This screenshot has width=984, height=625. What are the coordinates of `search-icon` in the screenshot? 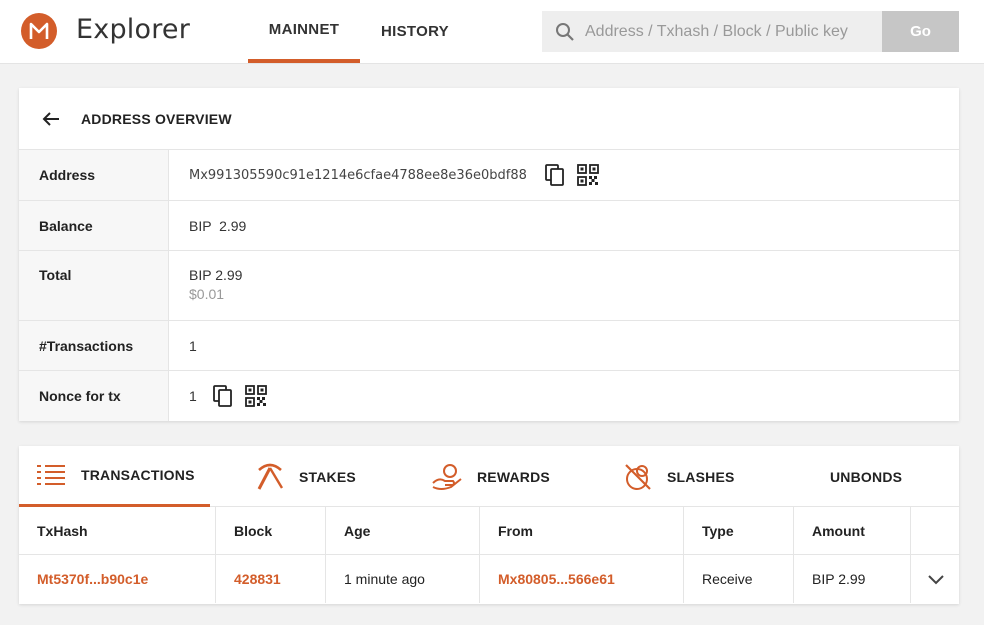 It's located at (565, 32).